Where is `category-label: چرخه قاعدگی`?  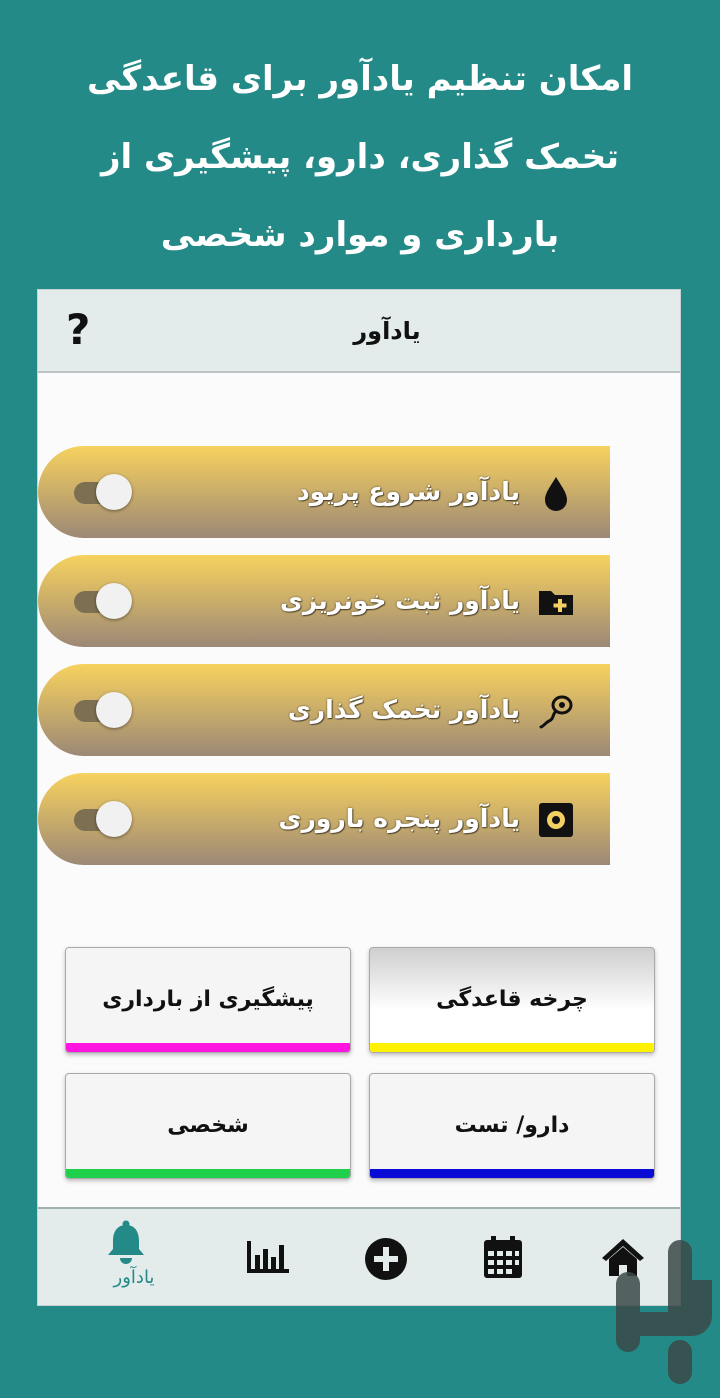 category-label: چرخه قاعدگی is located at coordinates (512, 999).